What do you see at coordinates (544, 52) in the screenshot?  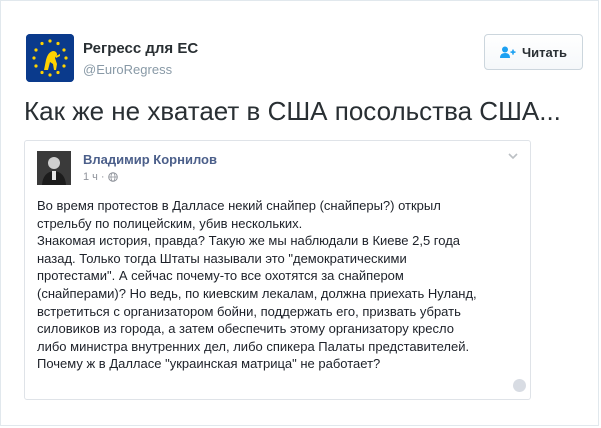 I see `follow-button-label: Читать` at bounding box center [544, 52].